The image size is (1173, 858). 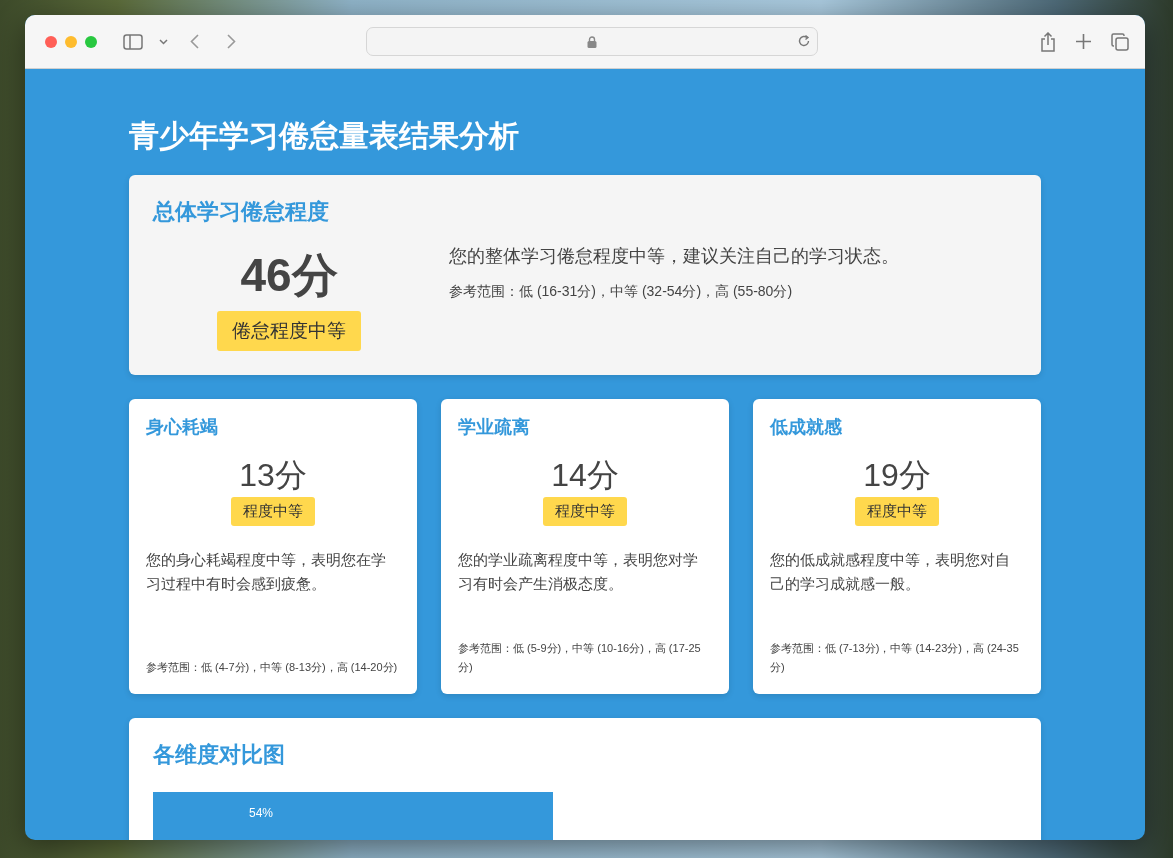 I want to click on new-tab-icon, so click(x=1083, y=41).